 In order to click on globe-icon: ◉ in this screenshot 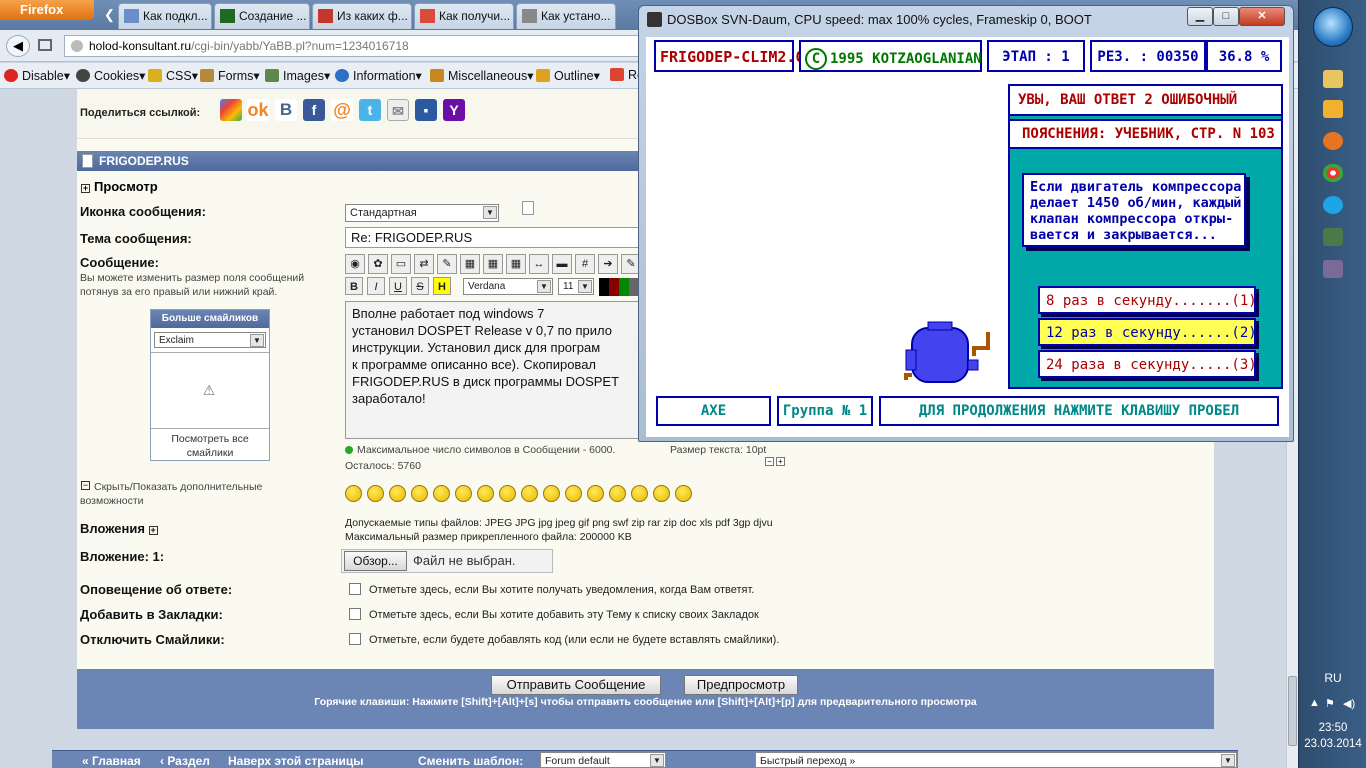, I will do `click(355, 264)`.